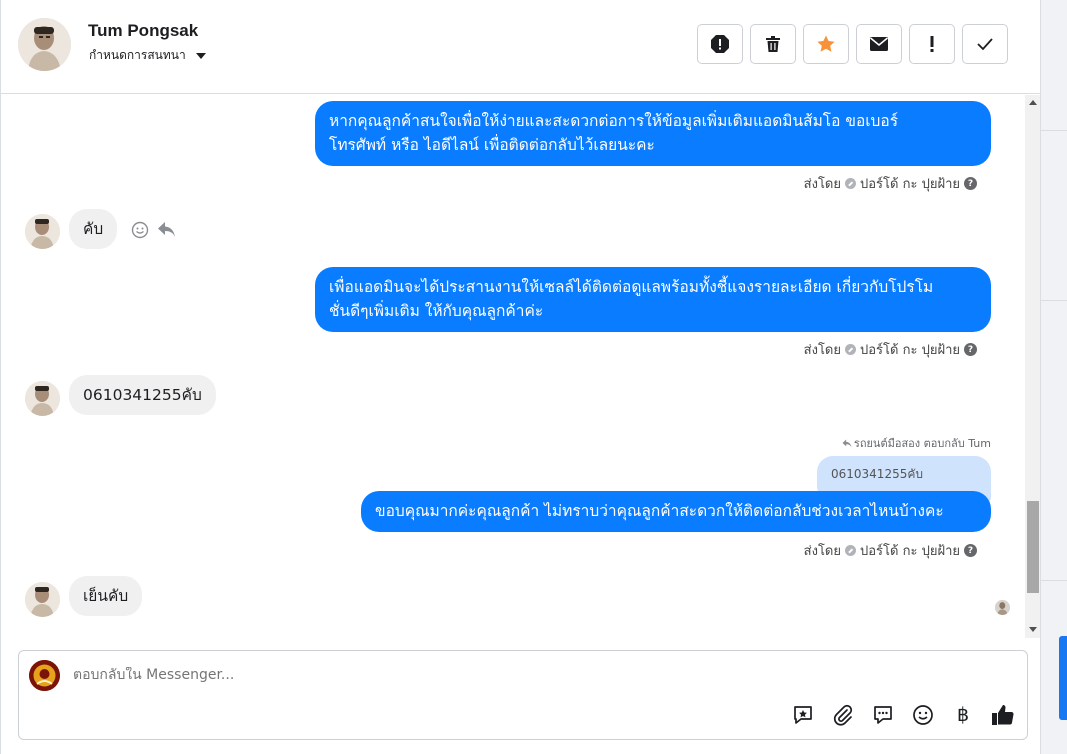  I want to click on seen-avatar, so click(1002, 607).